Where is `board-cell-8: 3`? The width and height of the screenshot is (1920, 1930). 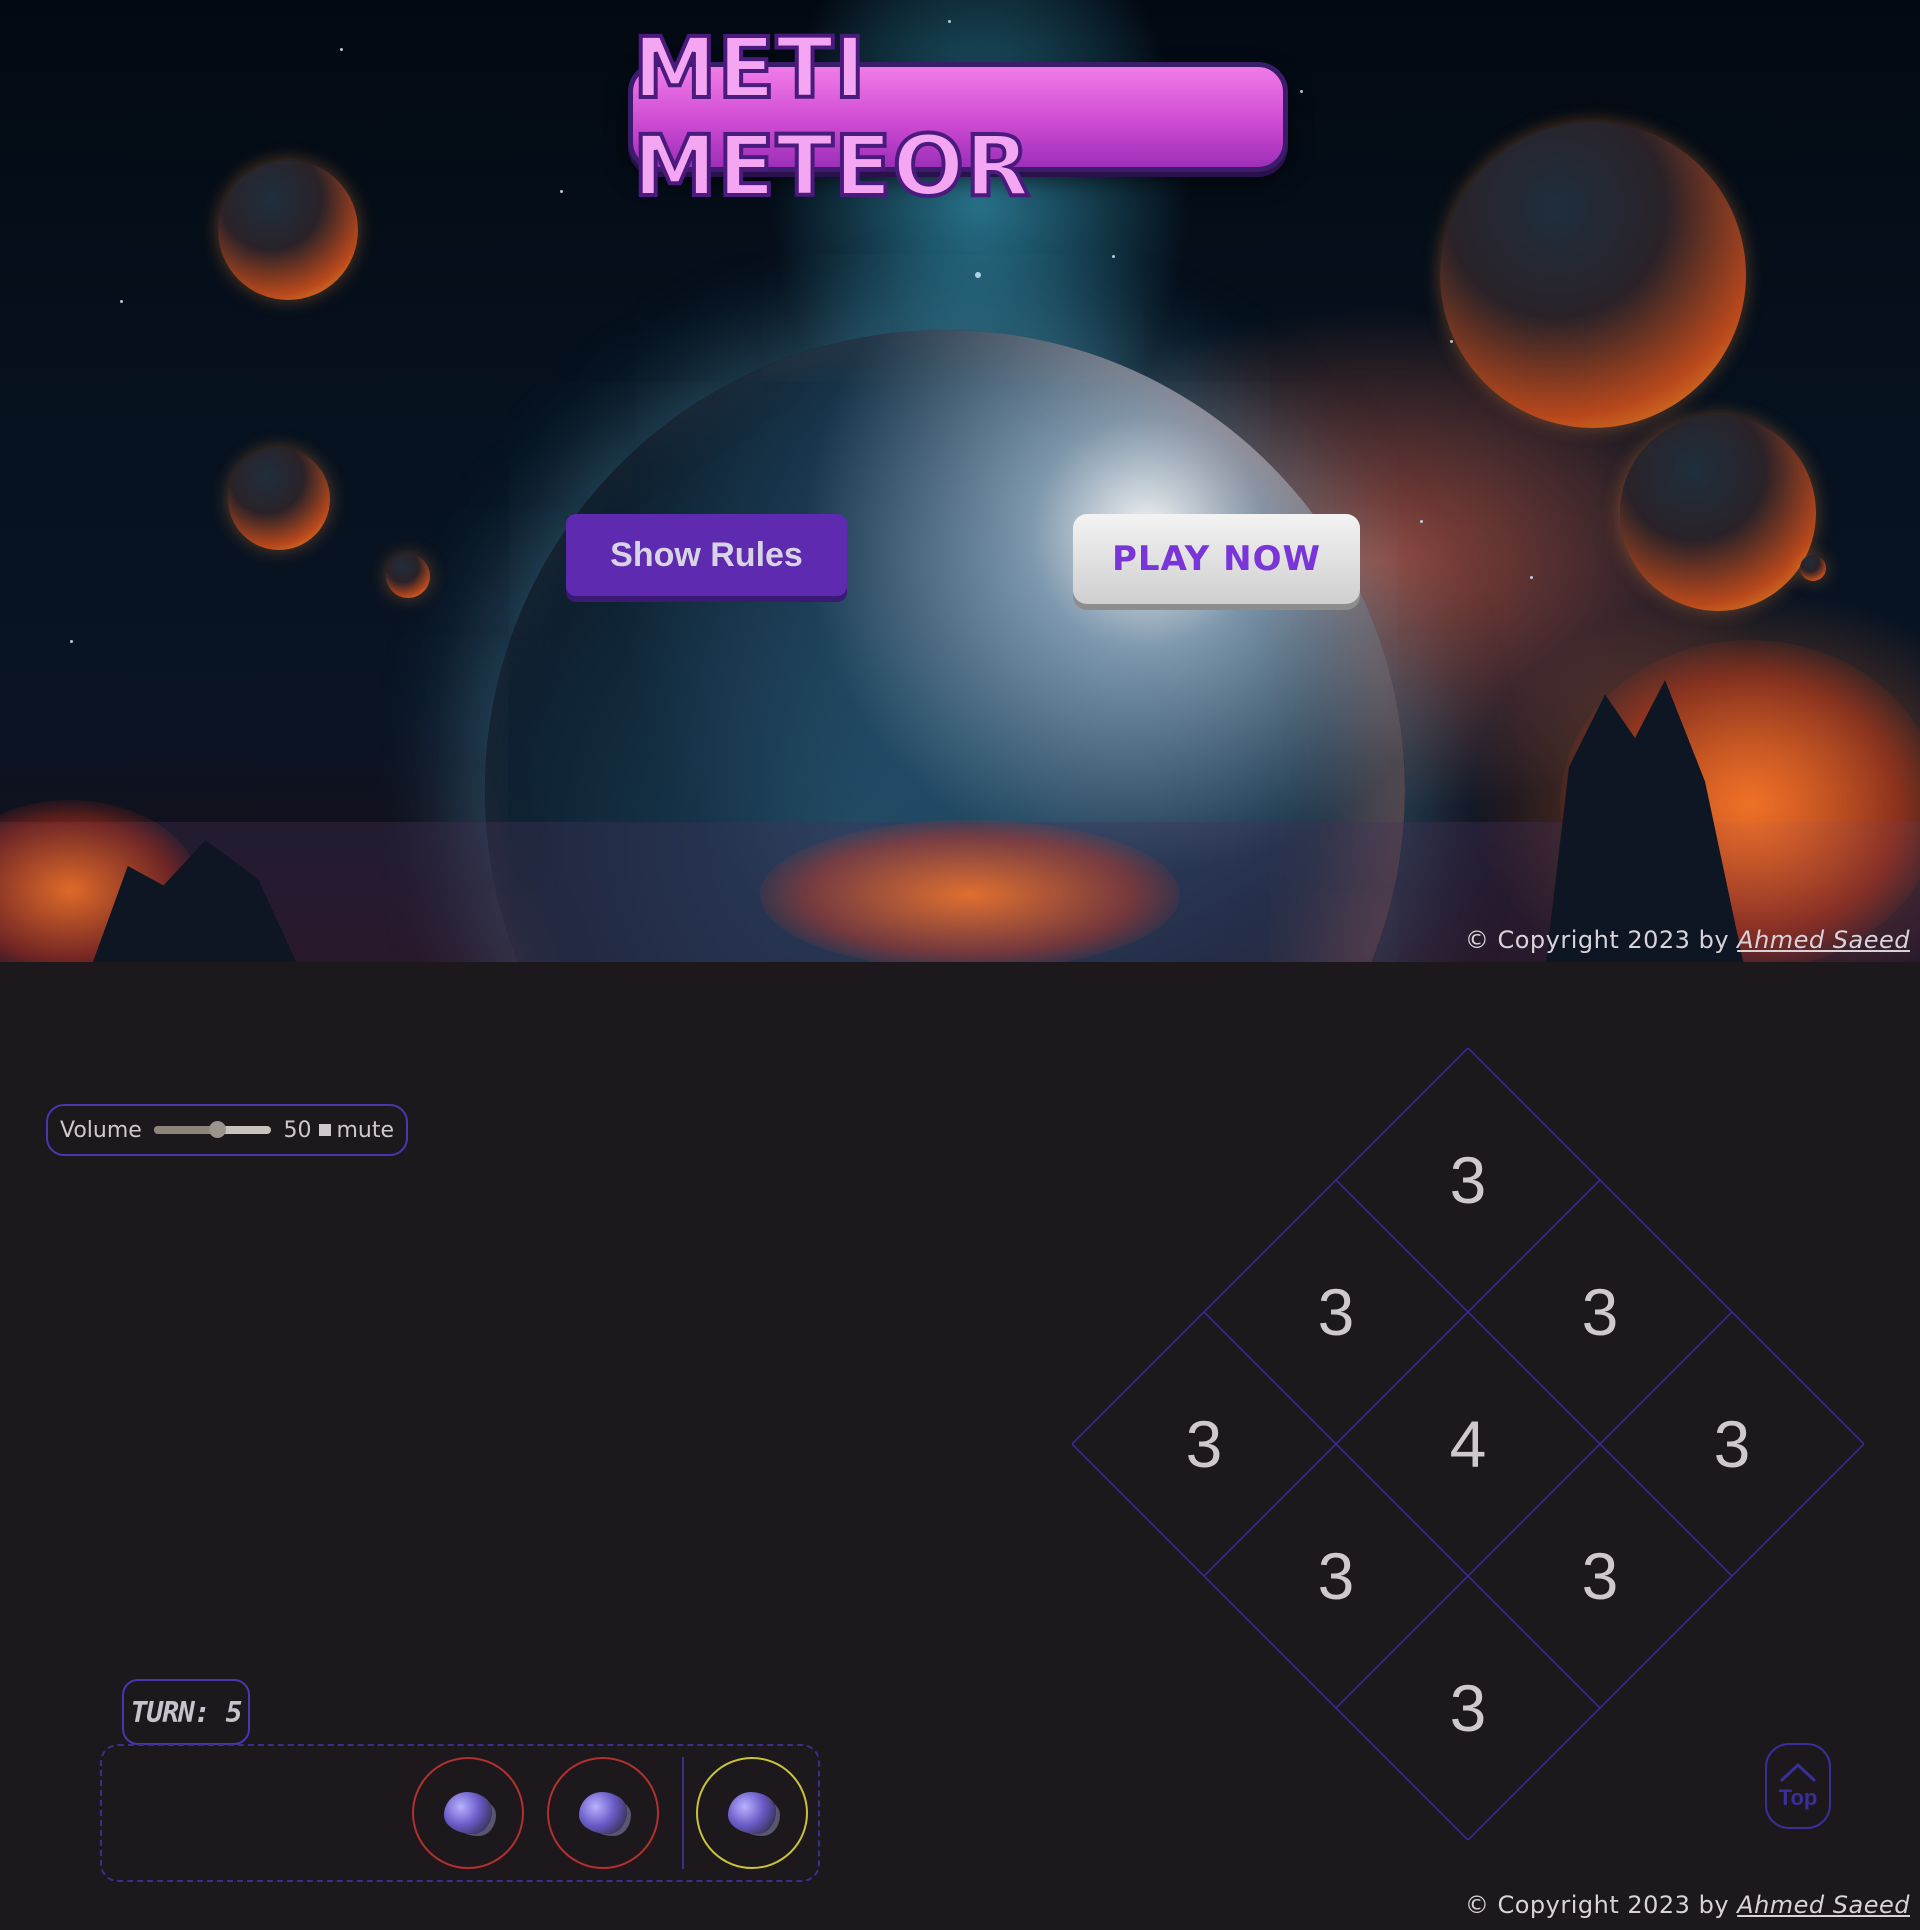 board-cell-8: 3 is located at coordinates (1336, 1576).